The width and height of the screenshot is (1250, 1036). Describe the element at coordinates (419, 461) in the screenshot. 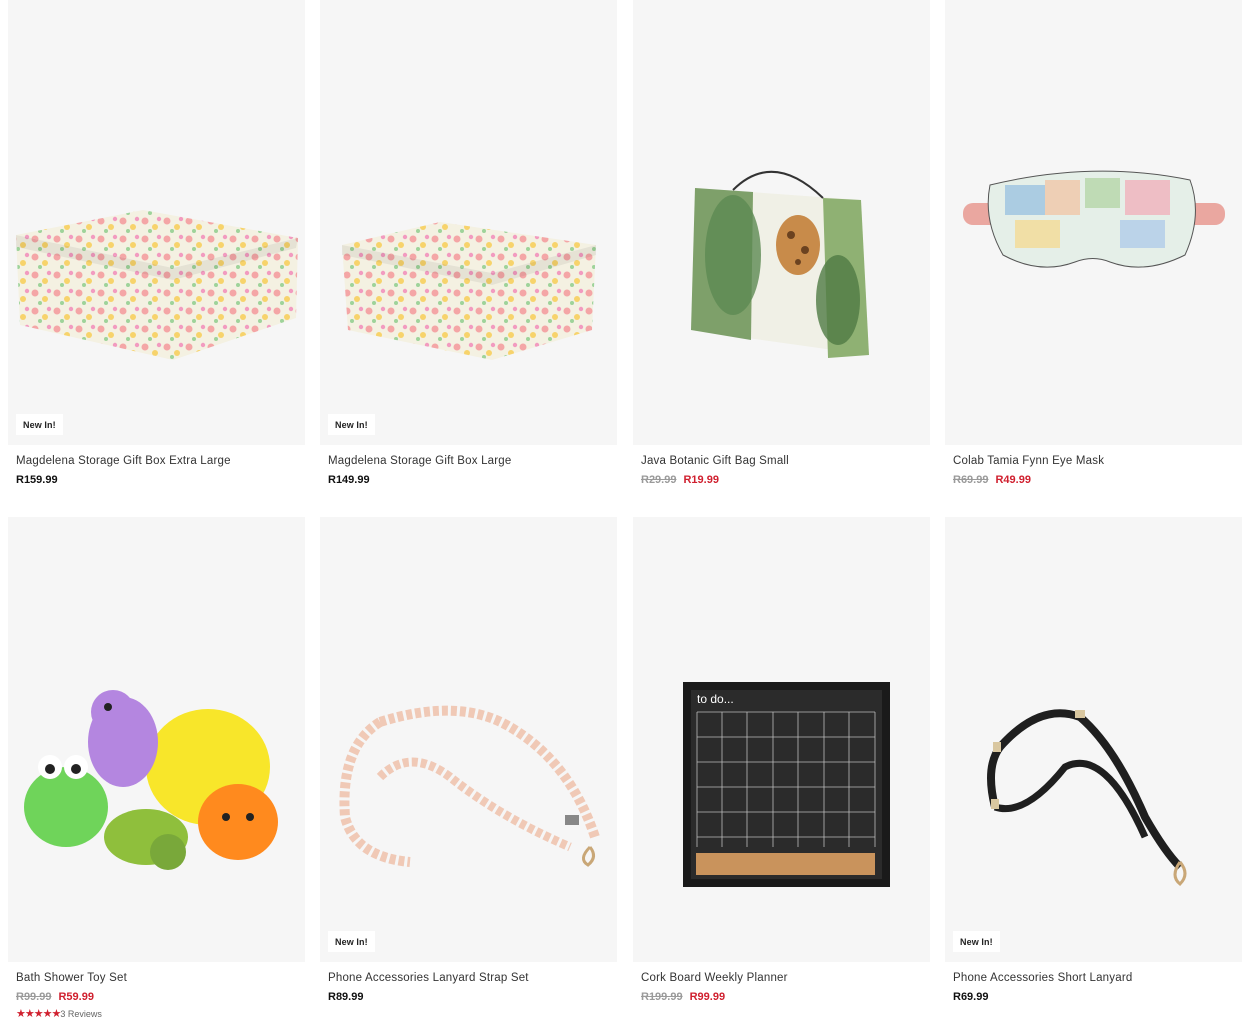

I see `product-name: Magdelena Storage Gift Box Large` at that location.